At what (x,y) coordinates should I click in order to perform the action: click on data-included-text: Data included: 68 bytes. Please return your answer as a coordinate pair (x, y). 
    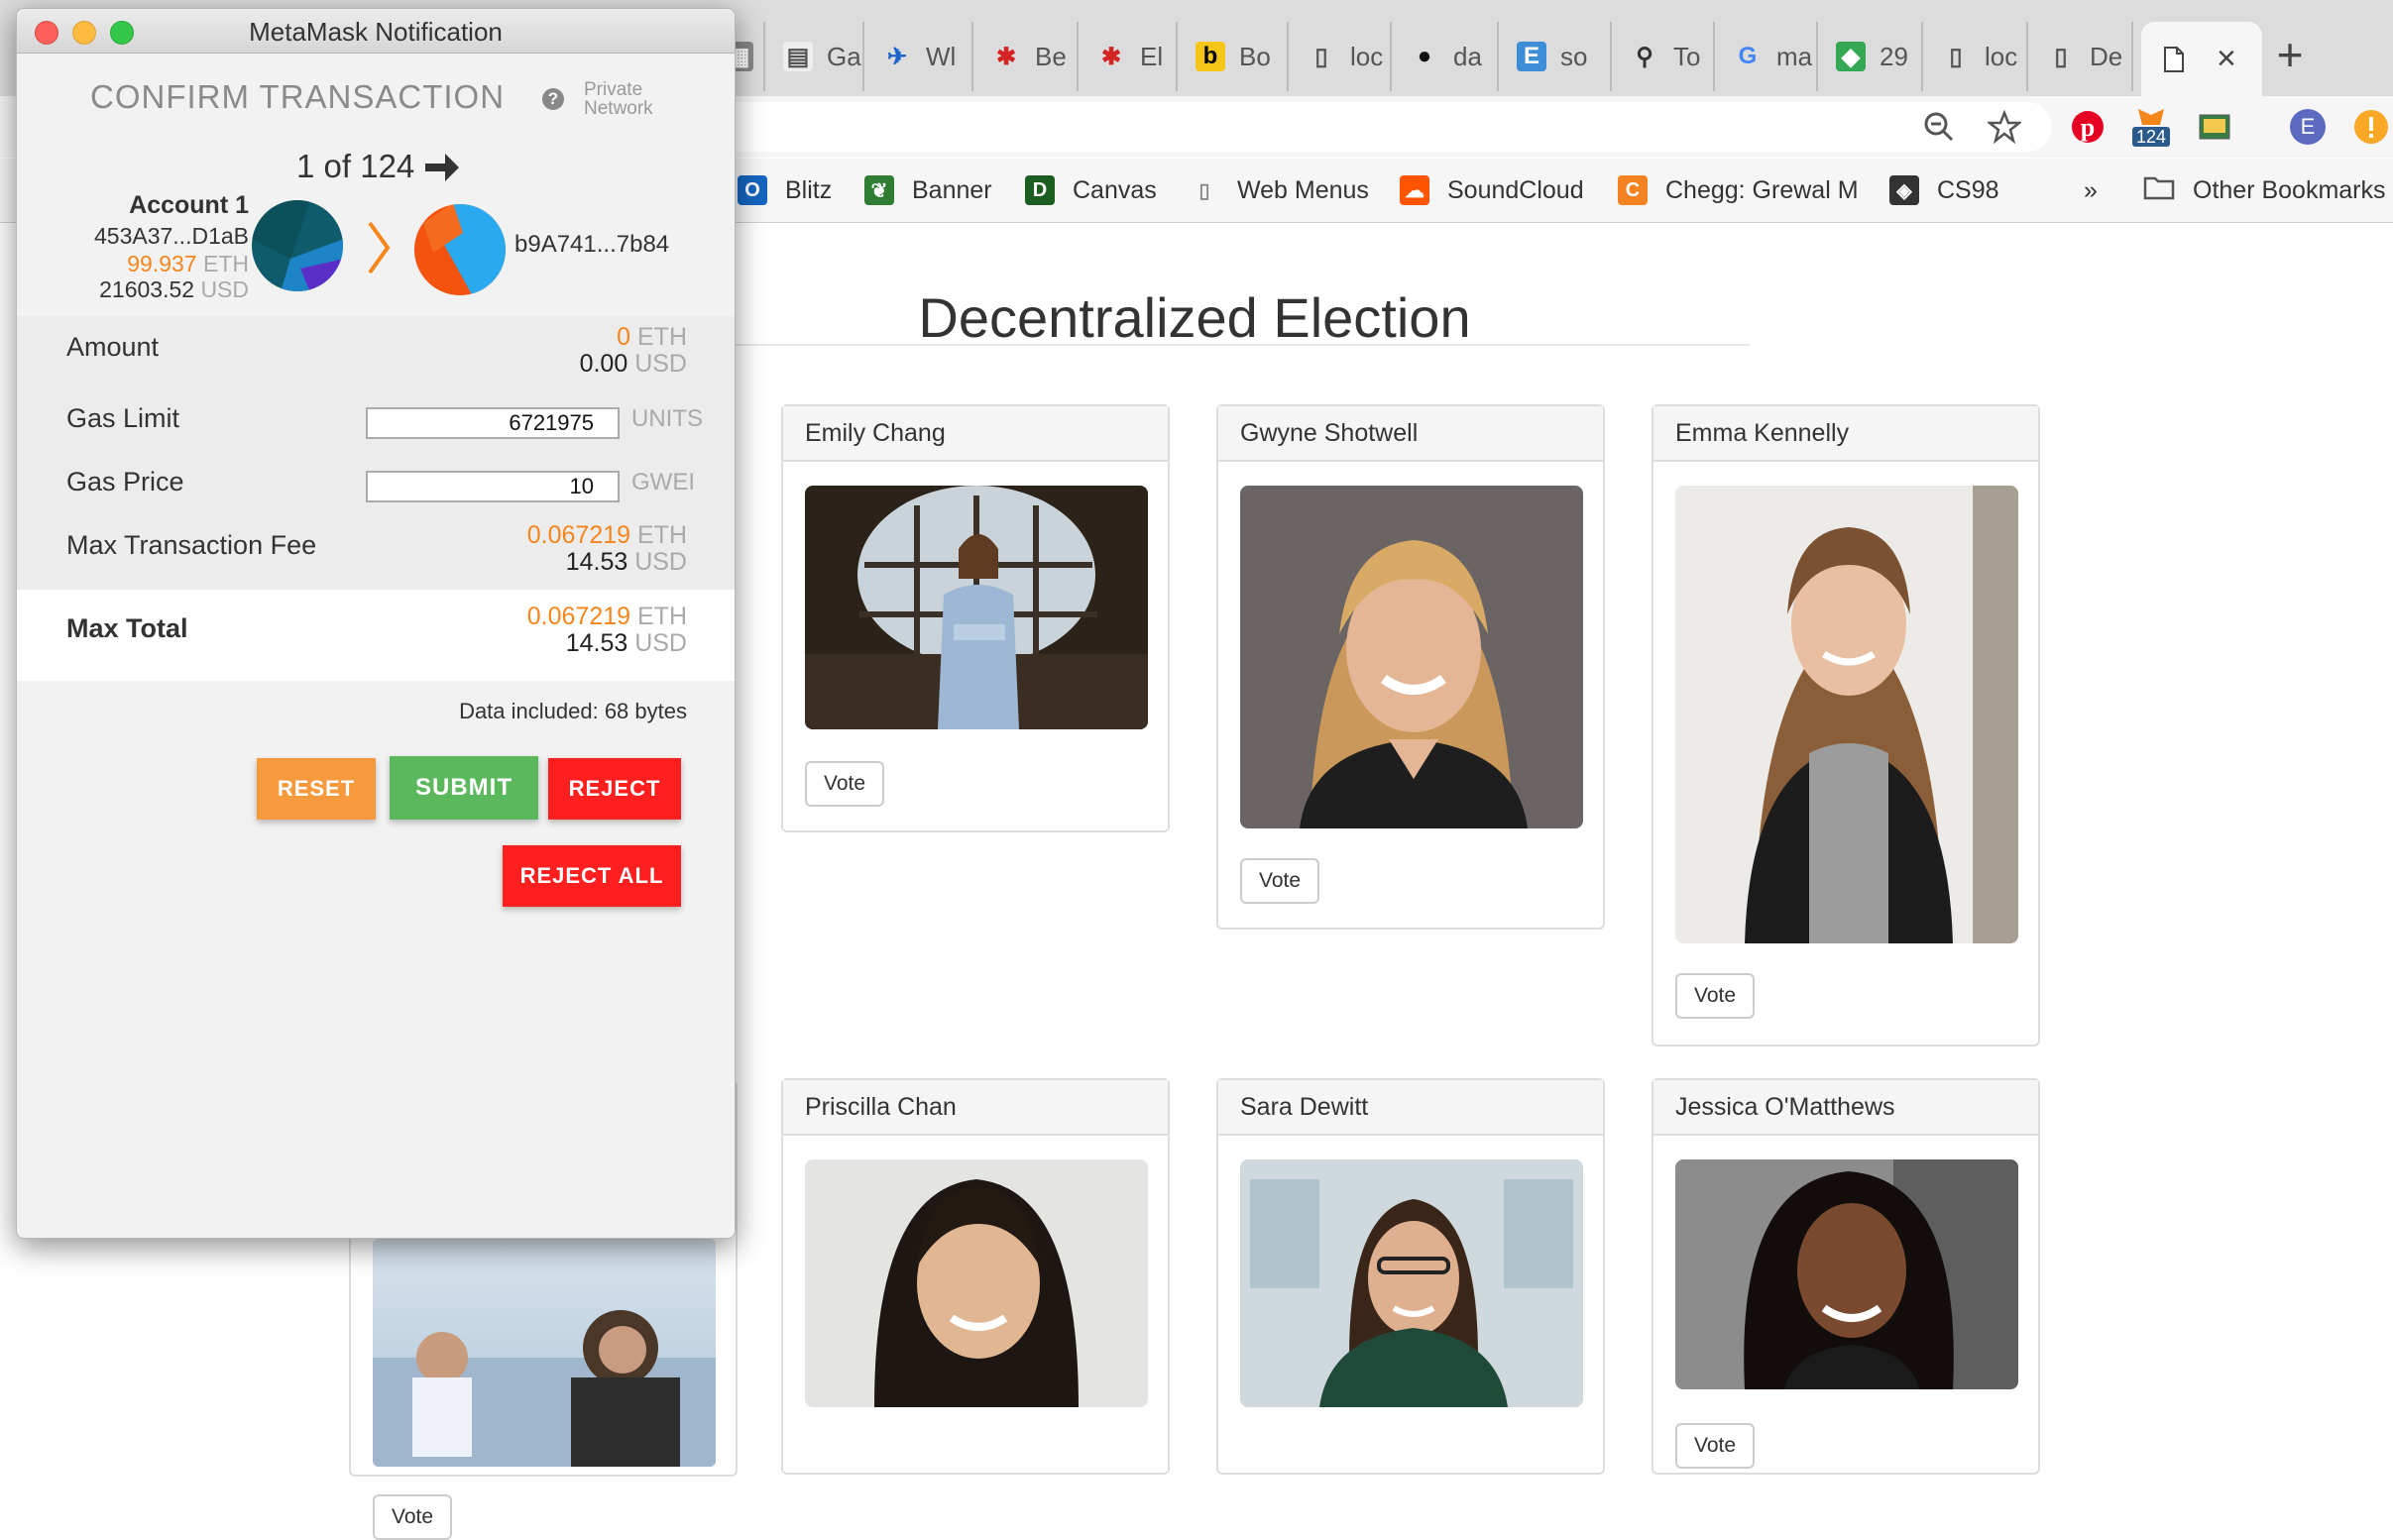
    Looking at the image, I should click on (573, 711).